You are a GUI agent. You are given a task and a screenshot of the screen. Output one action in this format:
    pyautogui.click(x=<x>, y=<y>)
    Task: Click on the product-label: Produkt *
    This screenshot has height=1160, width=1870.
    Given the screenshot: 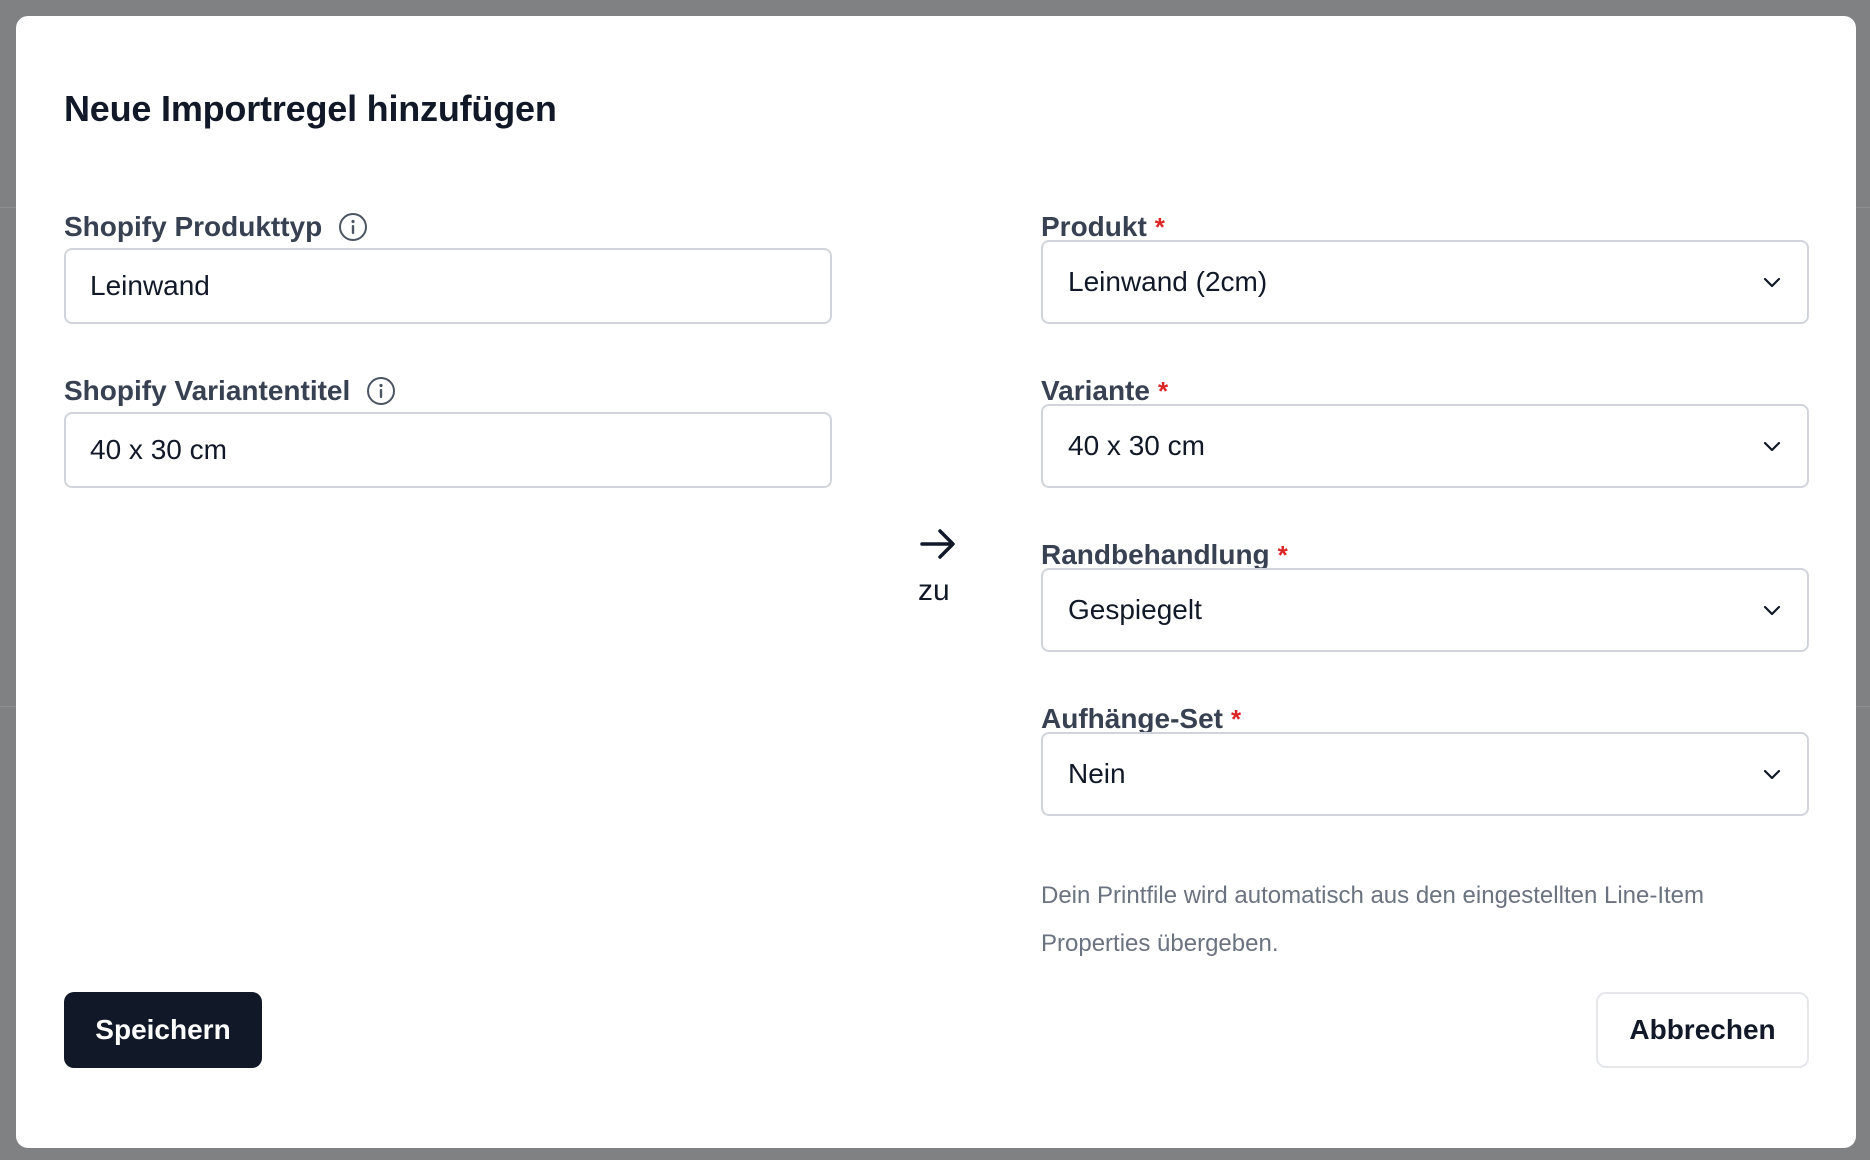 What is the action you would take?
    pyautogui.click(x=1103, y=226)
    